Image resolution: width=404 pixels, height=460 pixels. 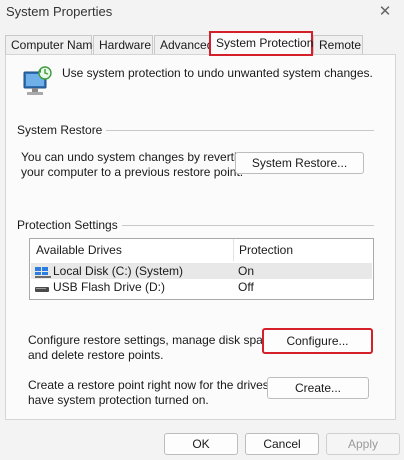 I want to click on column-header-available-drives: Available Drives, so click(x=131, y=250).